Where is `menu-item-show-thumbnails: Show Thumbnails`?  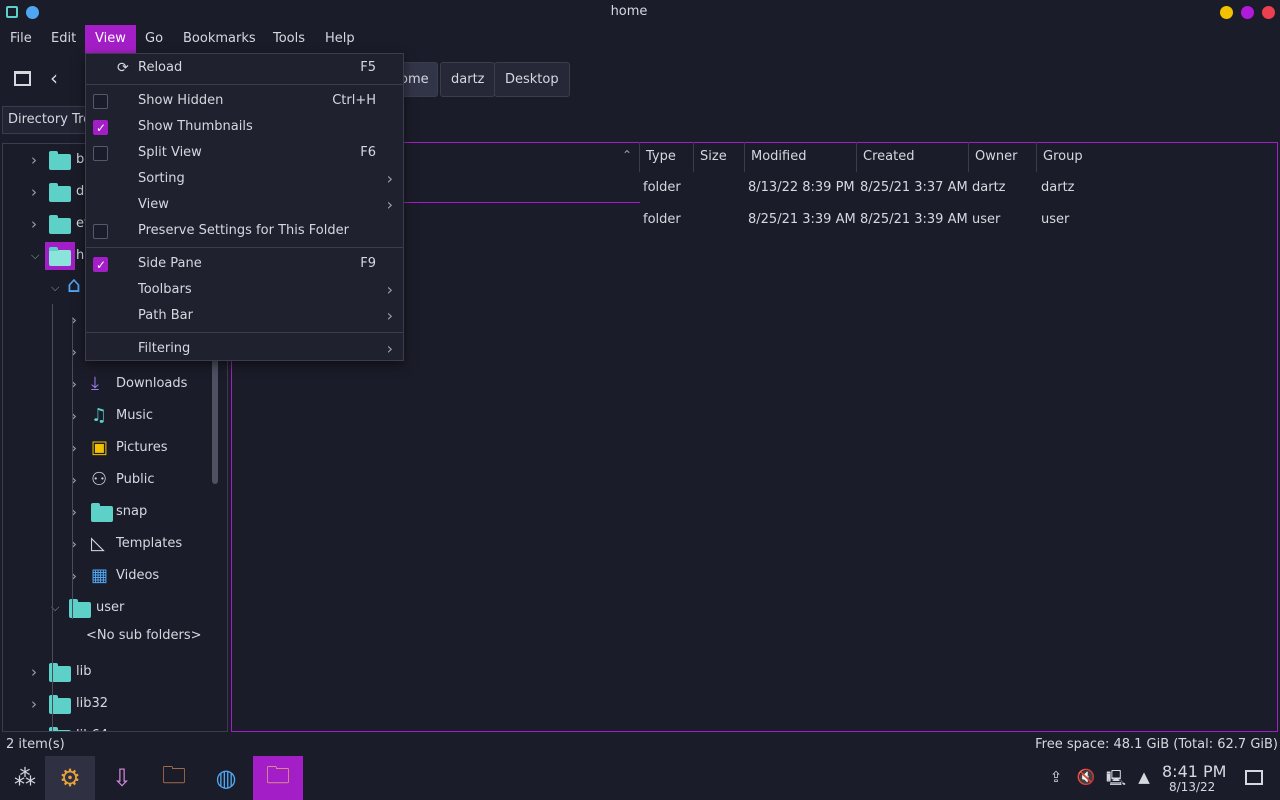
menu-item-show-thumbnails: Show Thumbnails is located at coordinates (244, 127).